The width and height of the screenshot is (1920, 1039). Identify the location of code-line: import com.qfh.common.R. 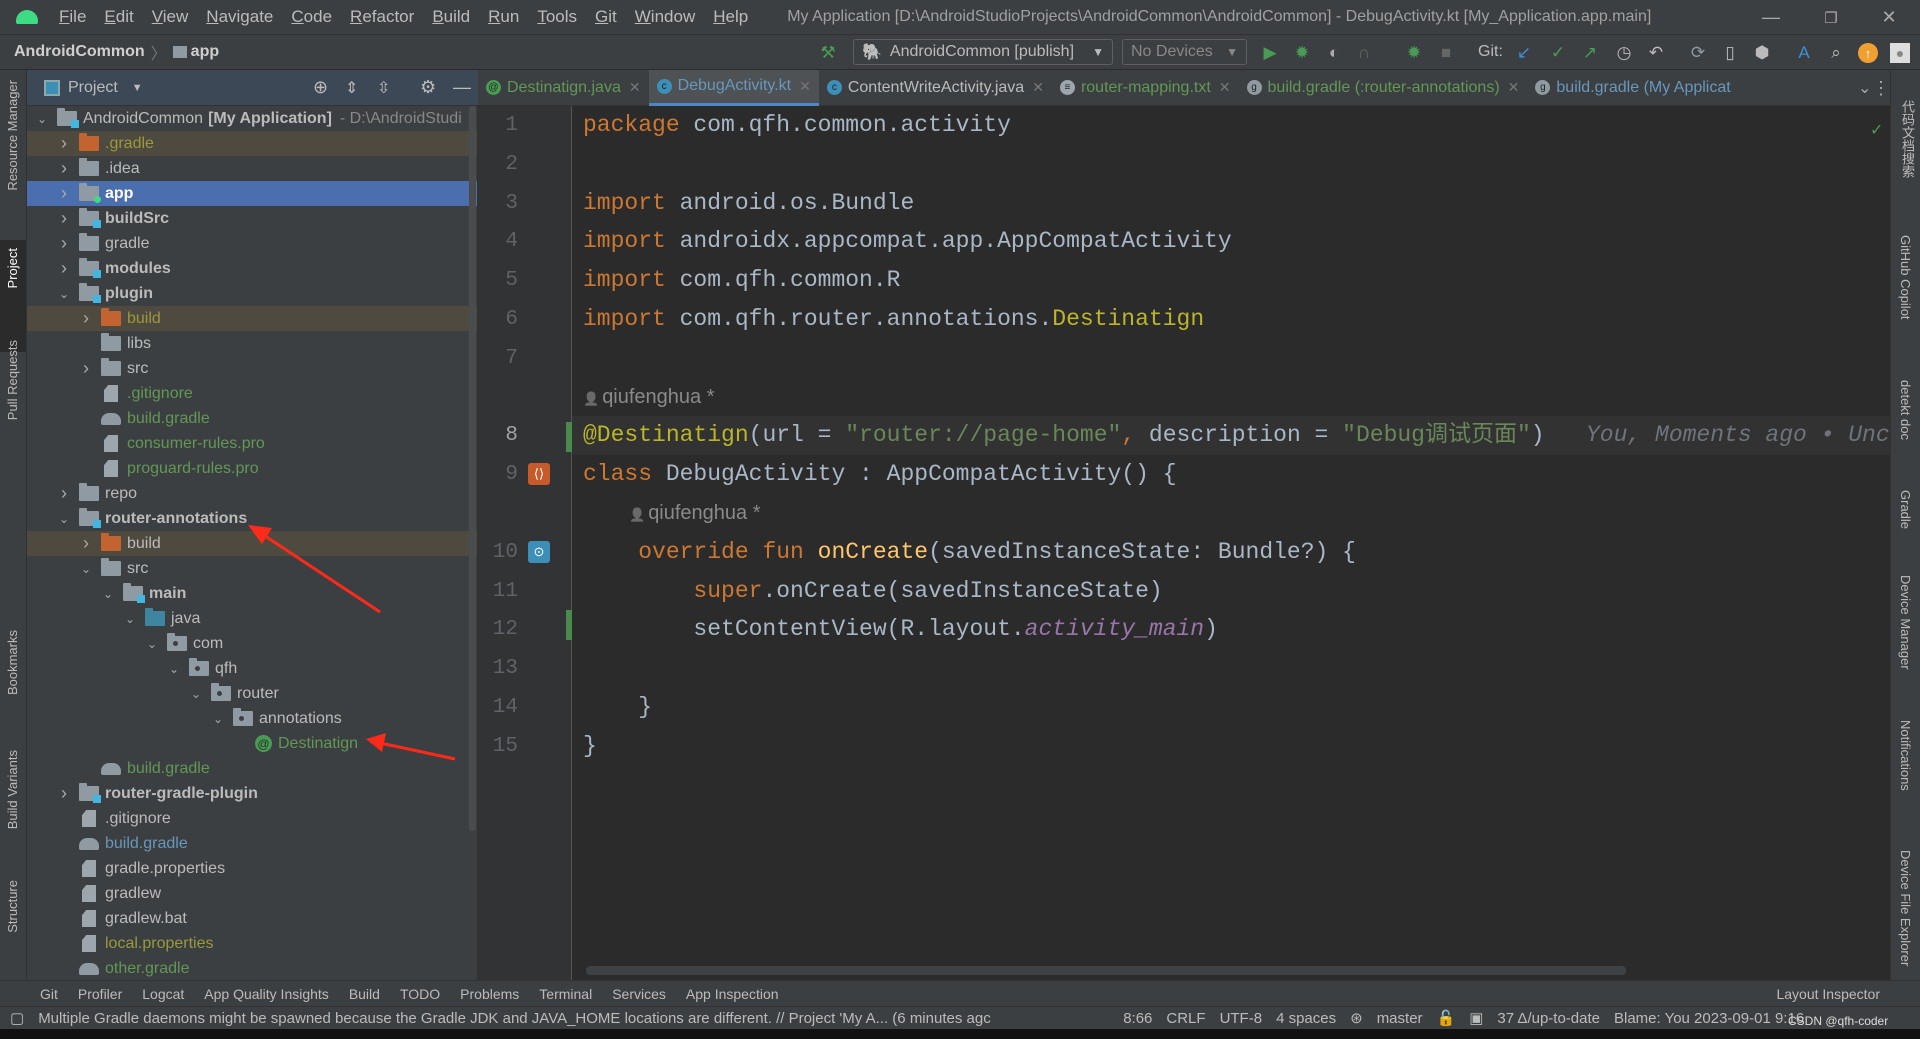
(741, 280).